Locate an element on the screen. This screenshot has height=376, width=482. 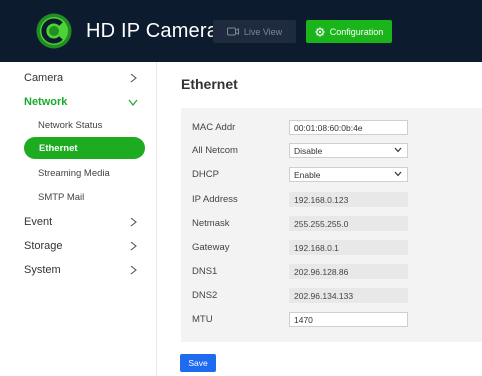
dhcp-value: Enable is located at coordinates (307, 174).